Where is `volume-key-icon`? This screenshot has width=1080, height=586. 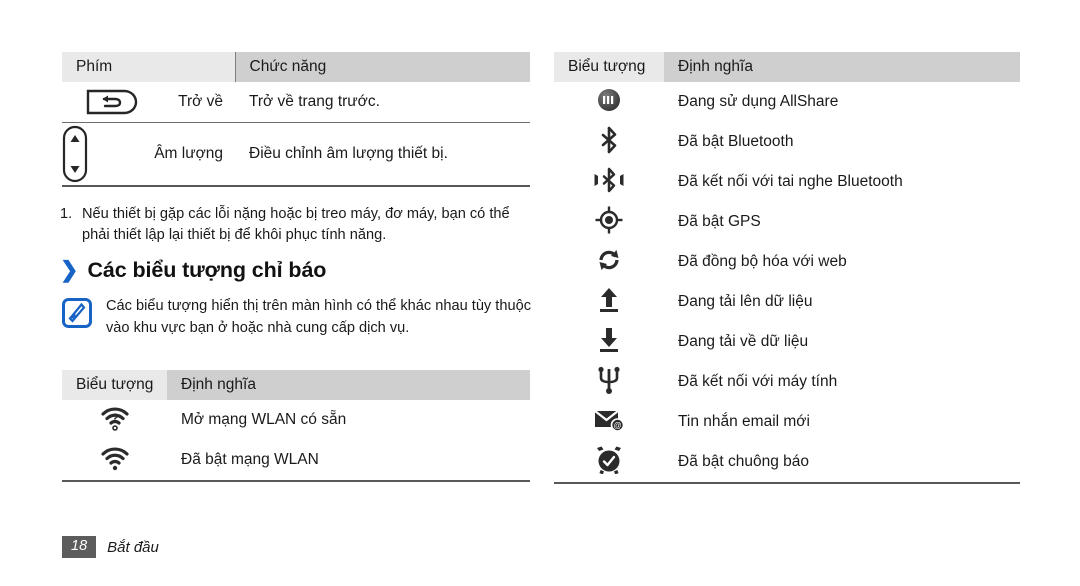 volume-key-icon is located at coordinates (108, 154).